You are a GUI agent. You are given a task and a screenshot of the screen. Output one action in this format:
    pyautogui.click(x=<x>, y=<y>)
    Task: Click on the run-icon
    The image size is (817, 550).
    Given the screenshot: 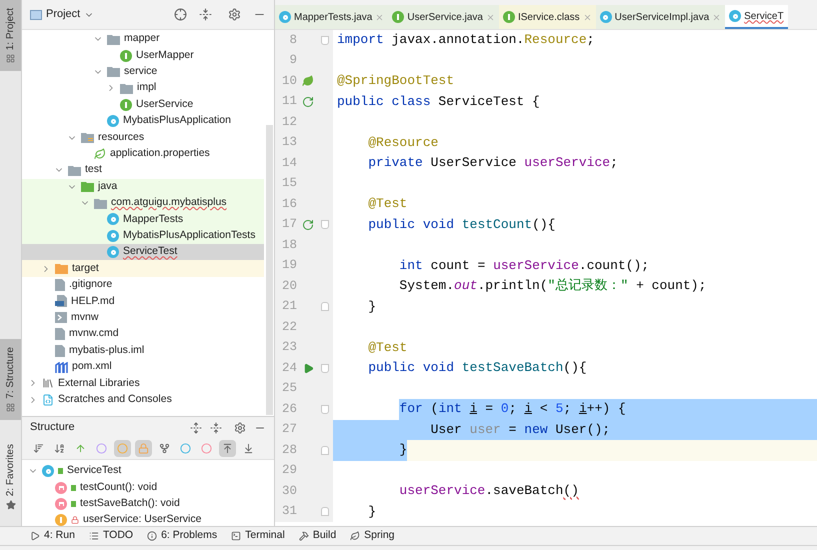 What is the action you would take?
    pyautogui.click(x=308, y=368)
    